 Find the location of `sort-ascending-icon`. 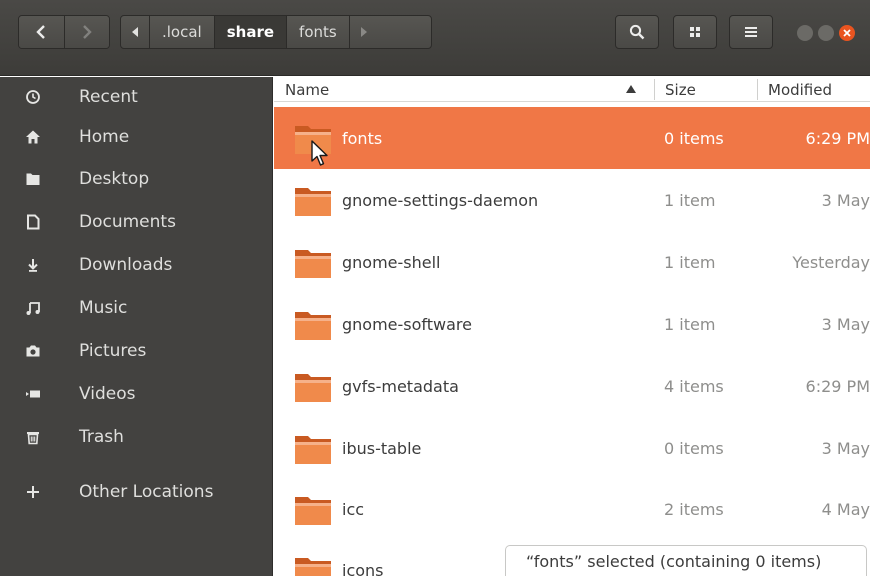

sort-ascending-icon is located at coordinates (631, 89).